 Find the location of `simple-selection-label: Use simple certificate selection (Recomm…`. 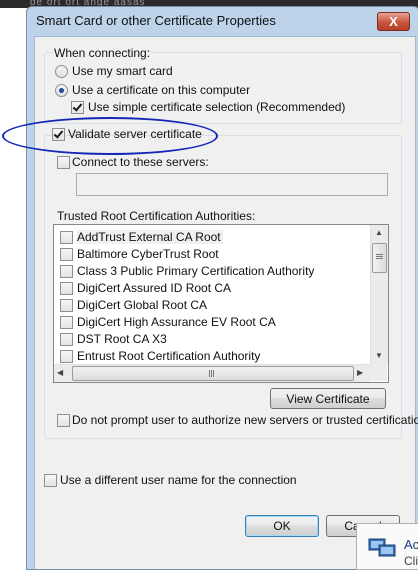

simple-selection-label: Use simple certificate selection (Recomm… is located at coordinates (216, 107).